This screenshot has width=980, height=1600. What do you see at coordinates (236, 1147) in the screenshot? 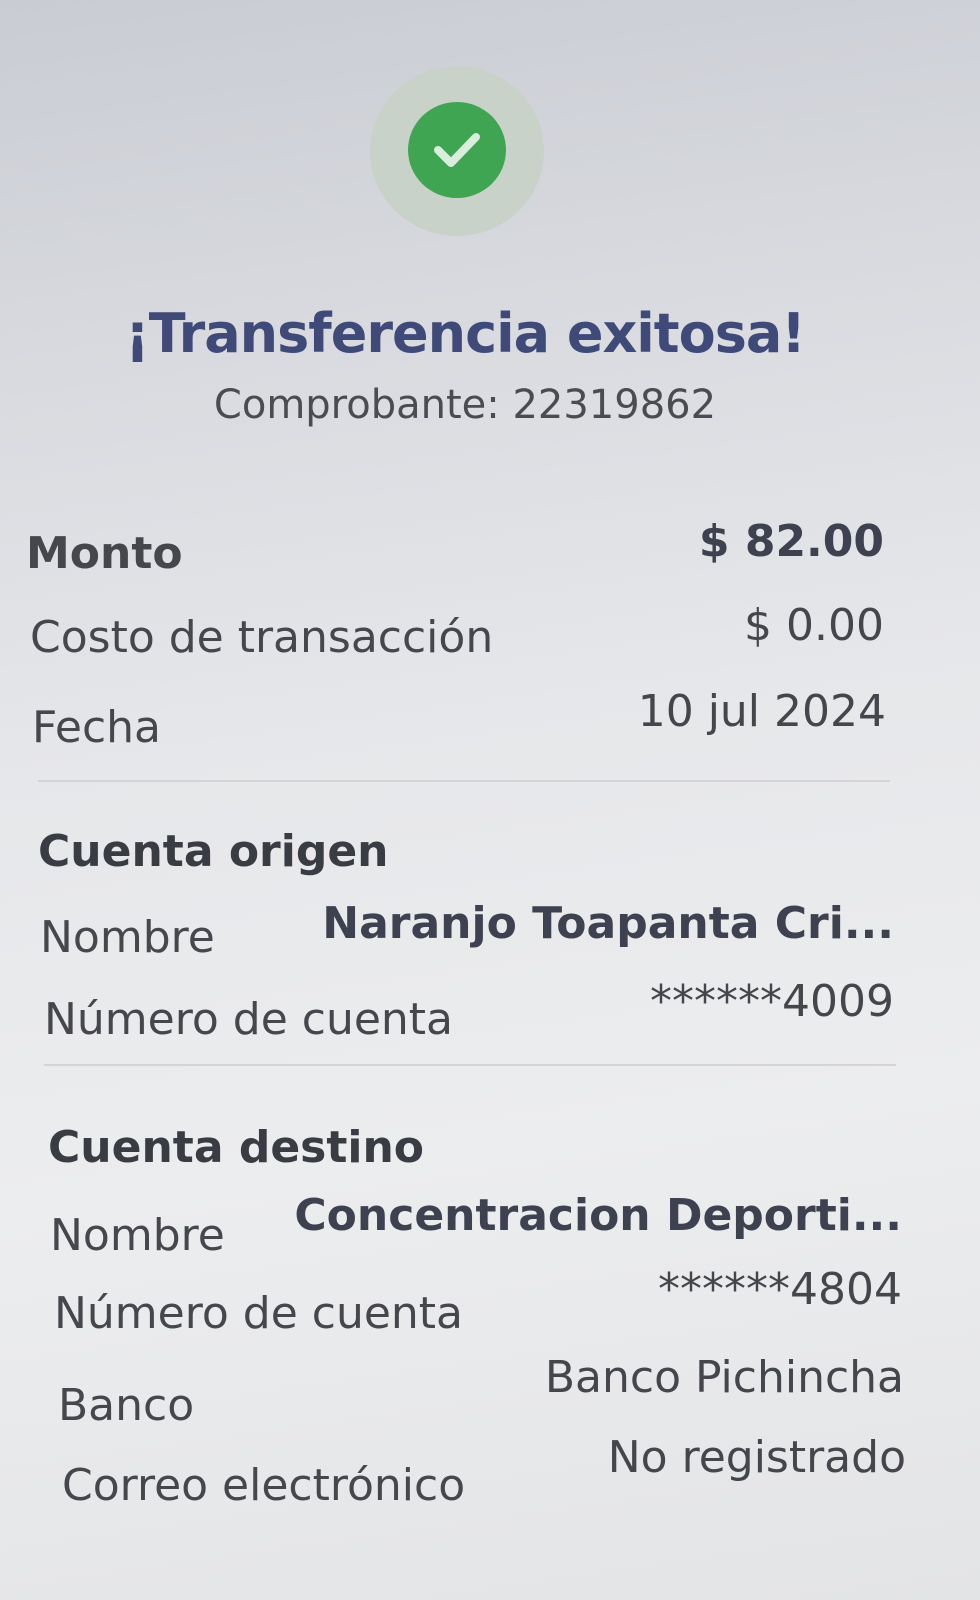
I see `destination-account-title: Cuenta destino` at bounding box center [236, 1147].